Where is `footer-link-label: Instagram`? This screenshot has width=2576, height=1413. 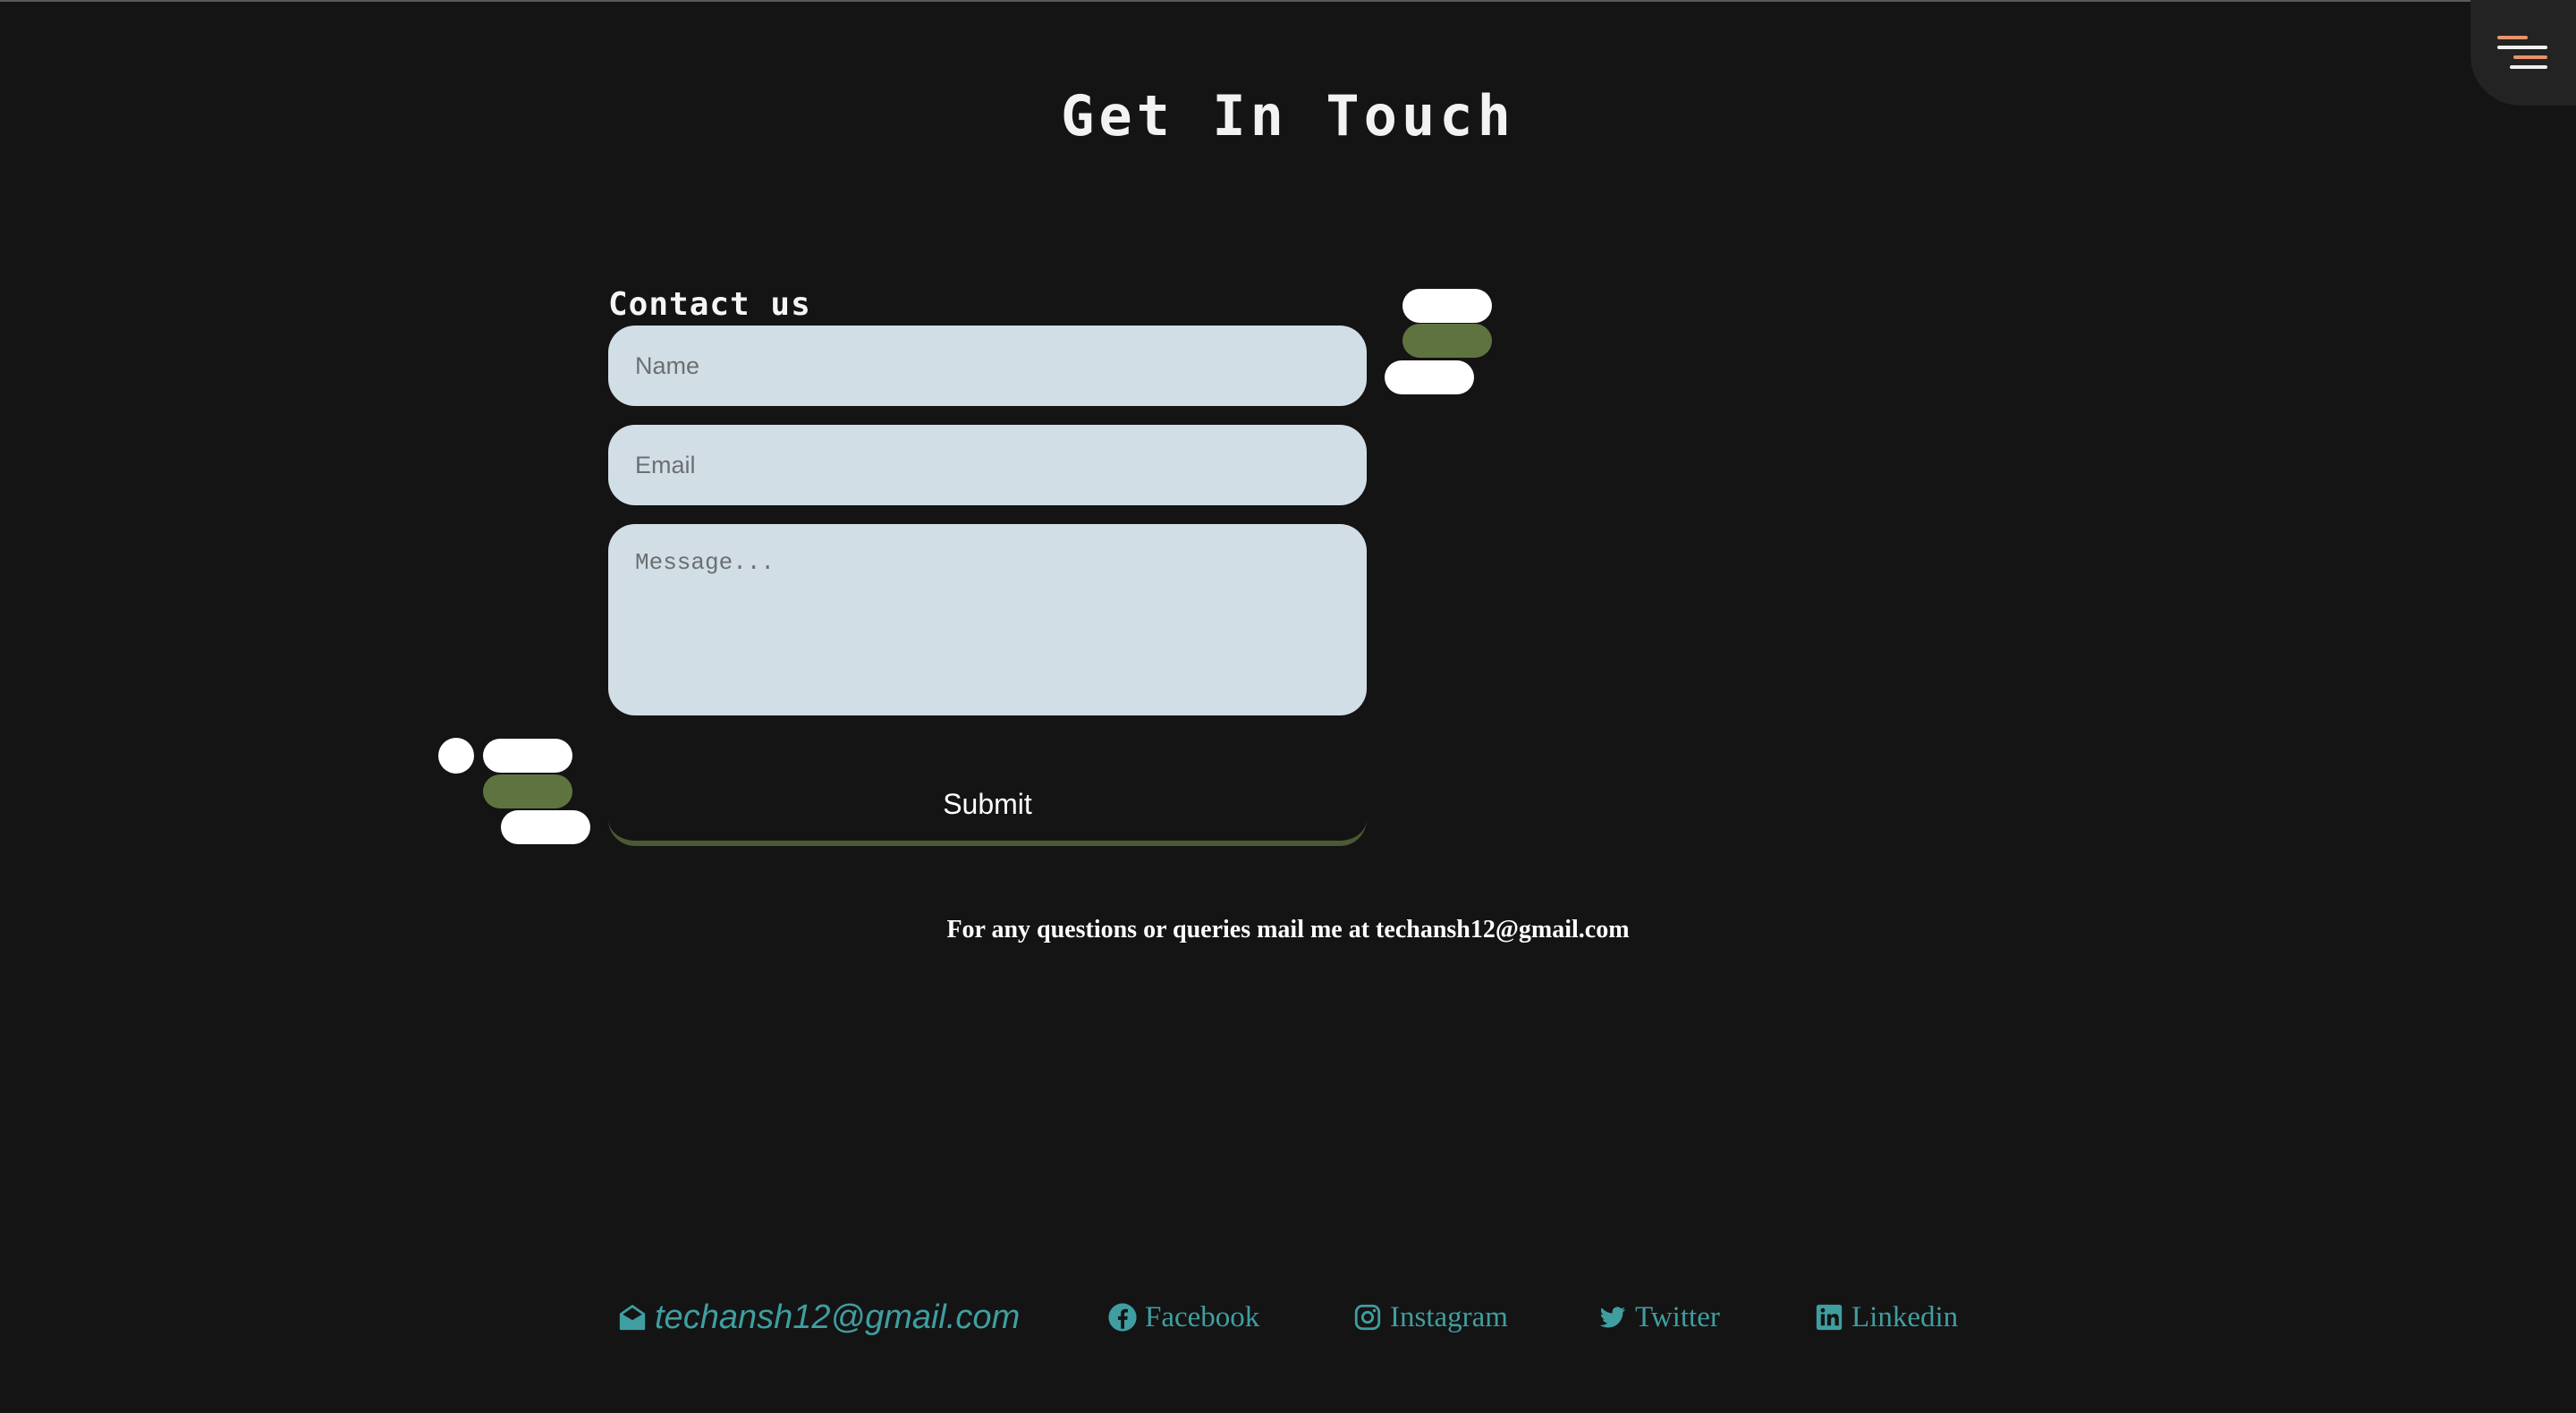 footer-link-label: Instagram is located at coordinates (1449, 1316).